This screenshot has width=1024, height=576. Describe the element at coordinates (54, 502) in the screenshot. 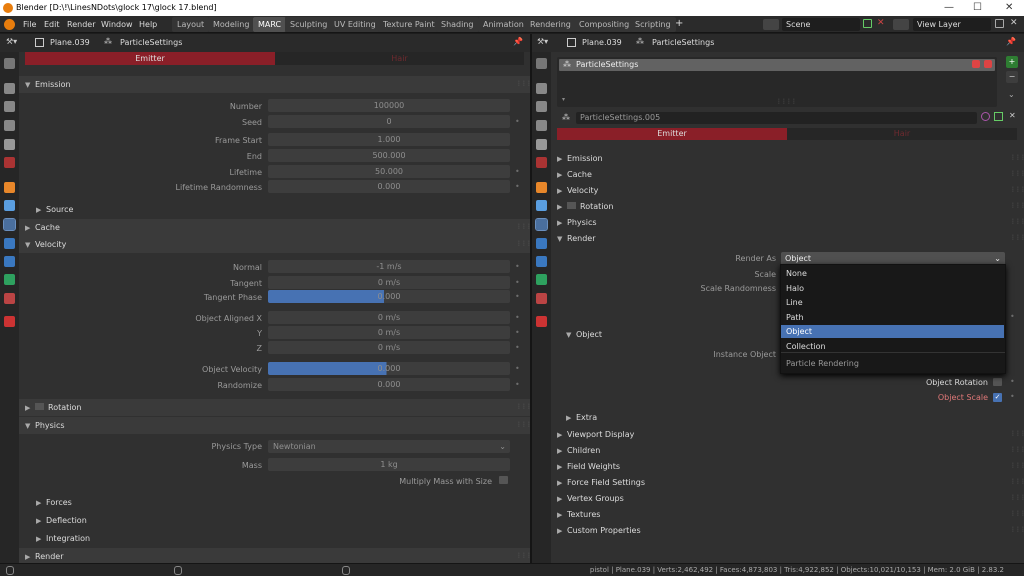

I see `forces-subpanel: ▶ Forces` at that location.